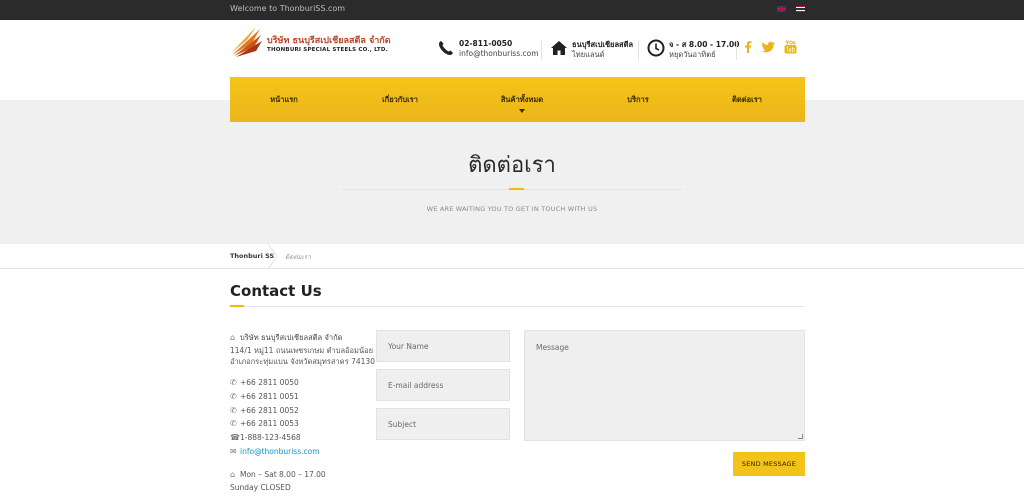 Image resolution: width=1024 pixels, height=497 pixels. I want to click on english-flag-icon, so click(781, 9).